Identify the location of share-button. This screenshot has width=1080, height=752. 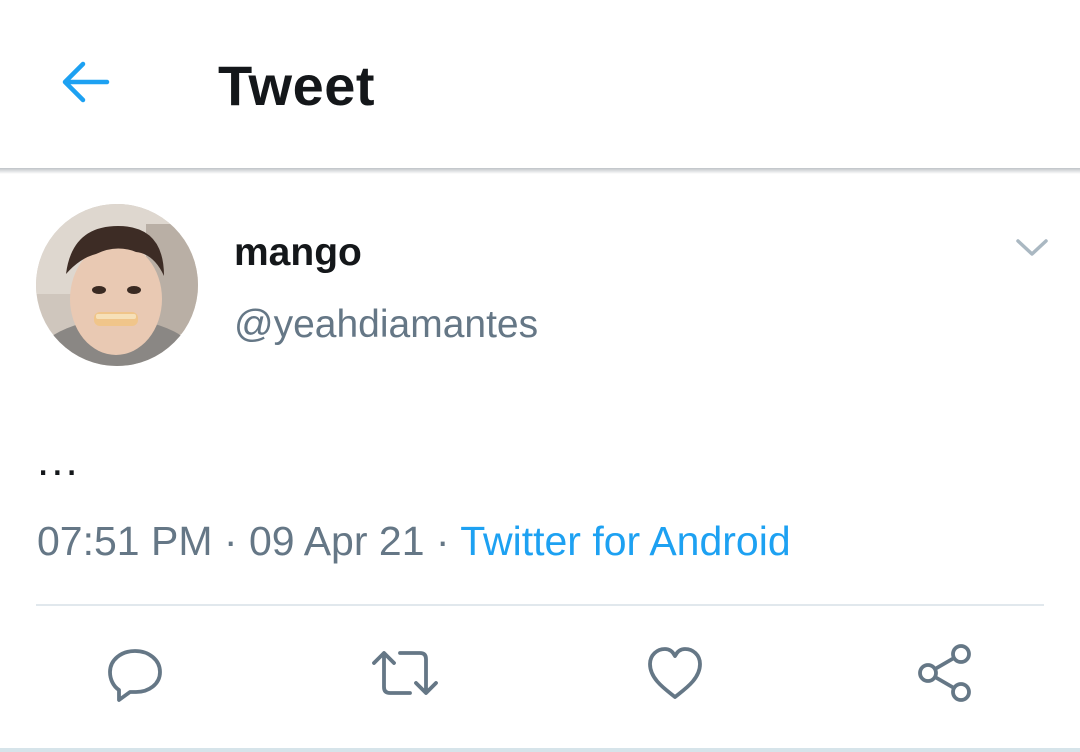
(945, 675).